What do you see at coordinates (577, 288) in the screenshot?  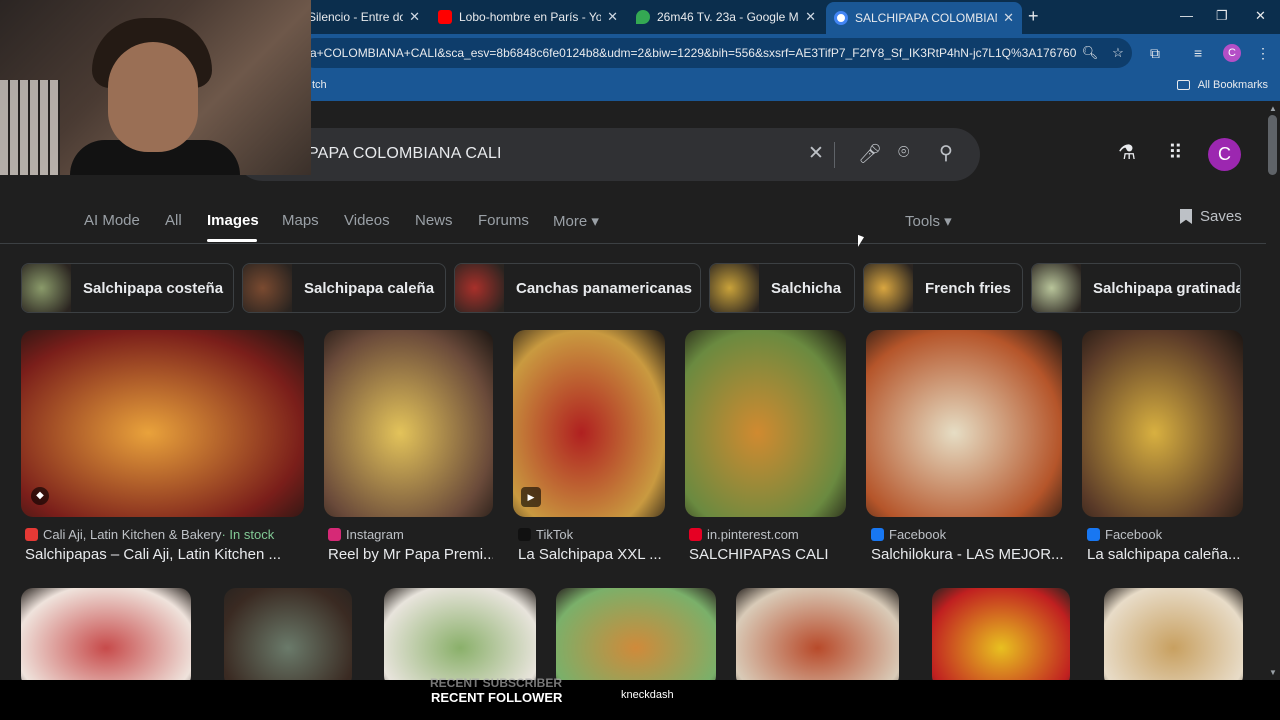 I see `chip-canchas-panamericanas: Canchas panamericanas` at bounding box center [577, 288].